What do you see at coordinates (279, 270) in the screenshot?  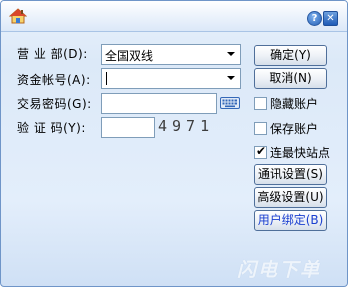 I see `watermark: 闪电下单` at bounding box center [279, 270].